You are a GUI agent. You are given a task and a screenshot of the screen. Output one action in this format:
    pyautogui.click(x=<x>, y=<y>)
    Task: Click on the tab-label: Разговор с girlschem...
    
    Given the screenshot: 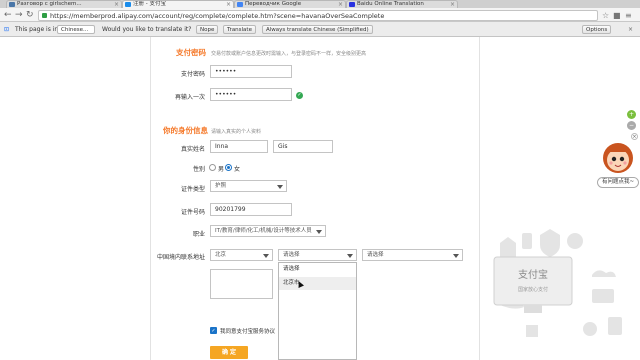 What is the action you would take?
    pyautogui.click(x=49, y=4)
    